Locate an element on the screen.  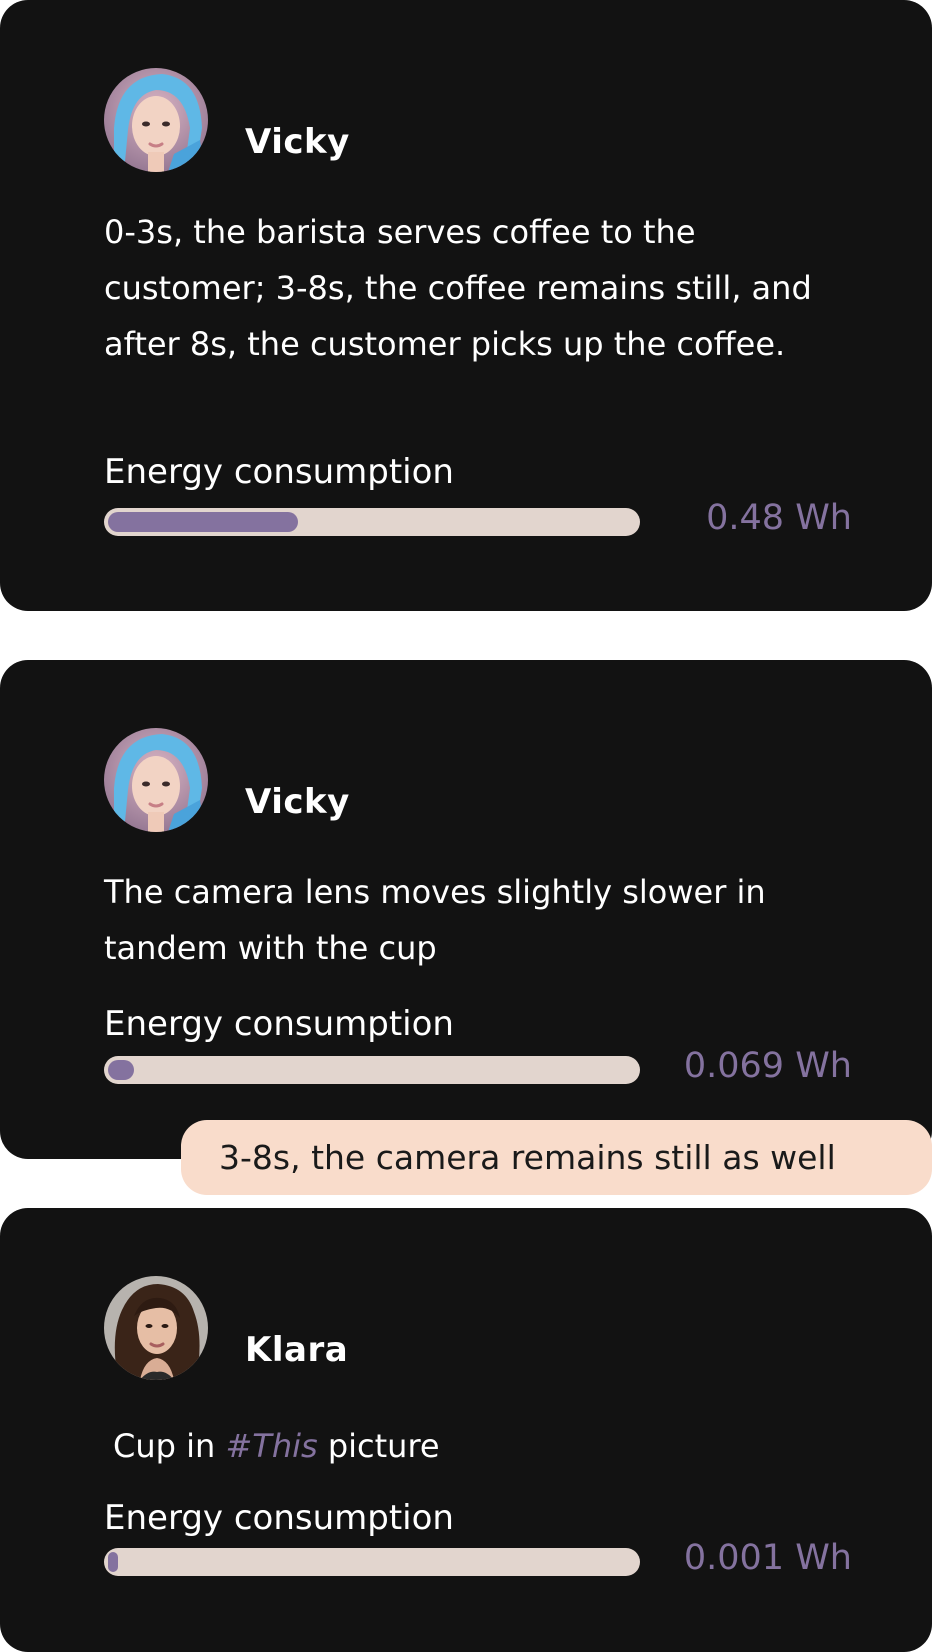
energy-value: 0.001 Wh is located at coordinates (767, 1558).